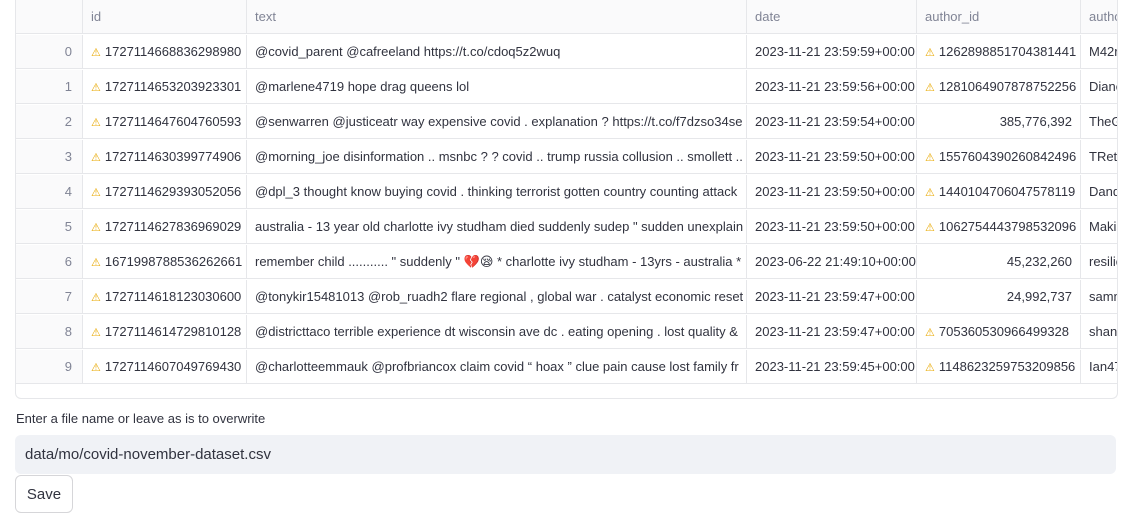 The width and height of the screenshot is (1136, 528). What do you see at coordinates (565, 454) in the screenshot?
I see `file-name-input` at bounding box center [565, 454].